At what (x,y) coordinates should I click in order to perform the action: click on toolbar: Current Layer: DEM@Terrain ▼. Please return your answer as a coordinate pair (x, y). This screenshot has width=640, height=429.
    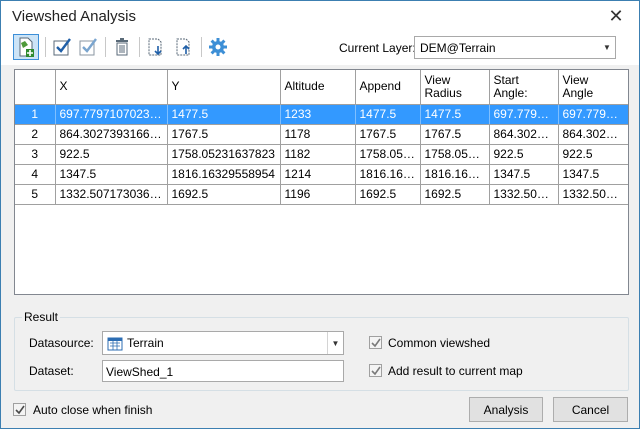
    Looking at the image, I should click on (320, 48).